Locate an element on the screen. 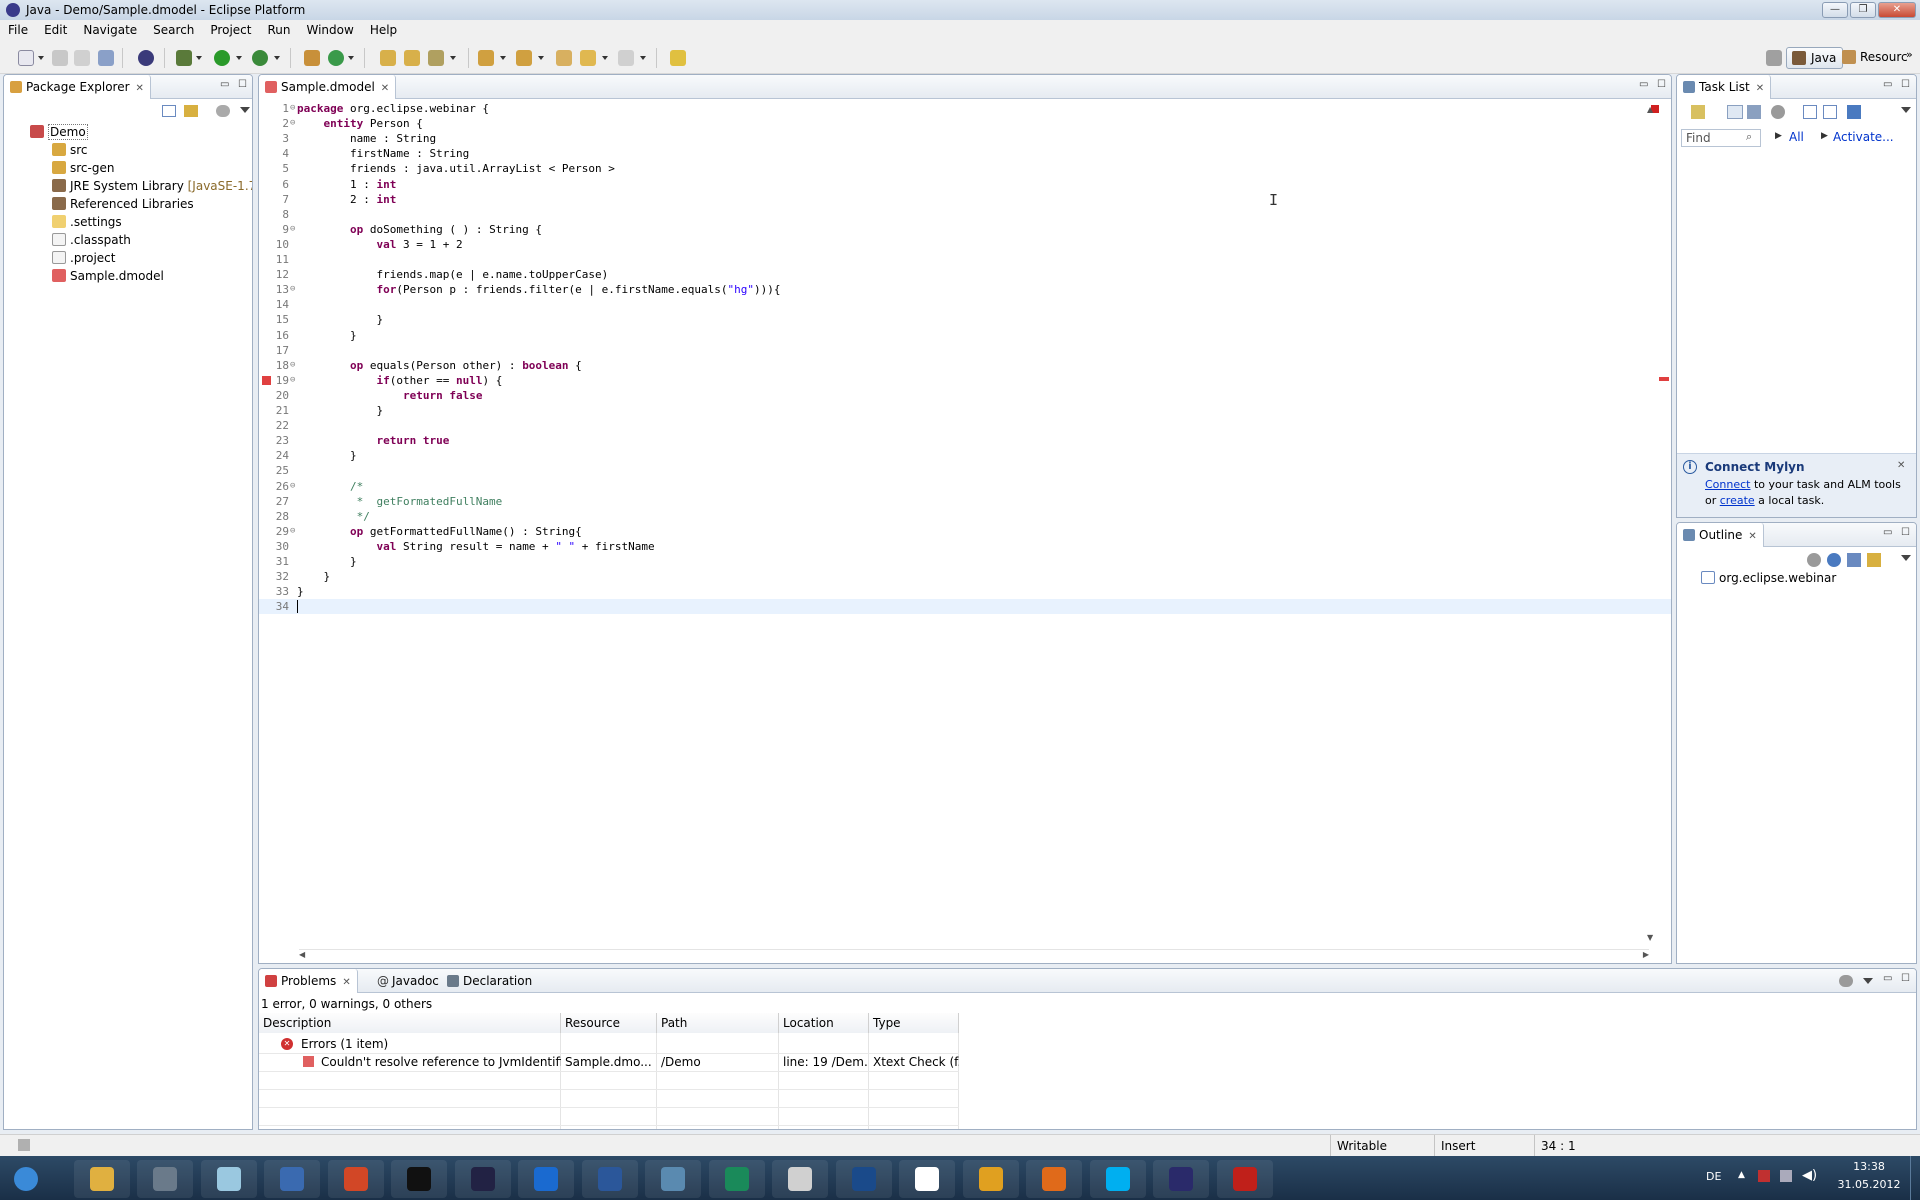 This screenshot has width=1920, height=1200. categorized-icon is located at coordinates (1735, 112).